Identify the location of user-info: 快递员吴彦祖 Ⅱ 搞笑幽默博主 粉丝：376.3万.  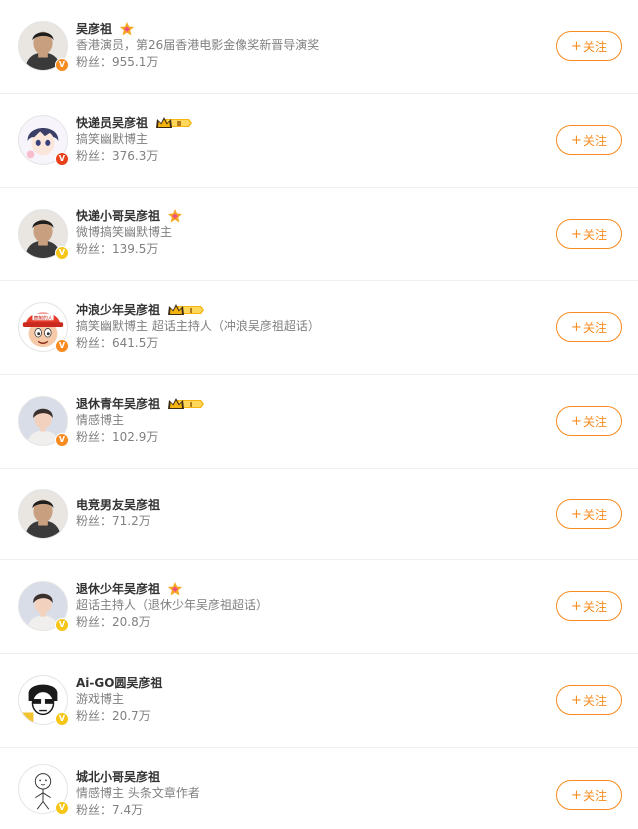
(134, 139).